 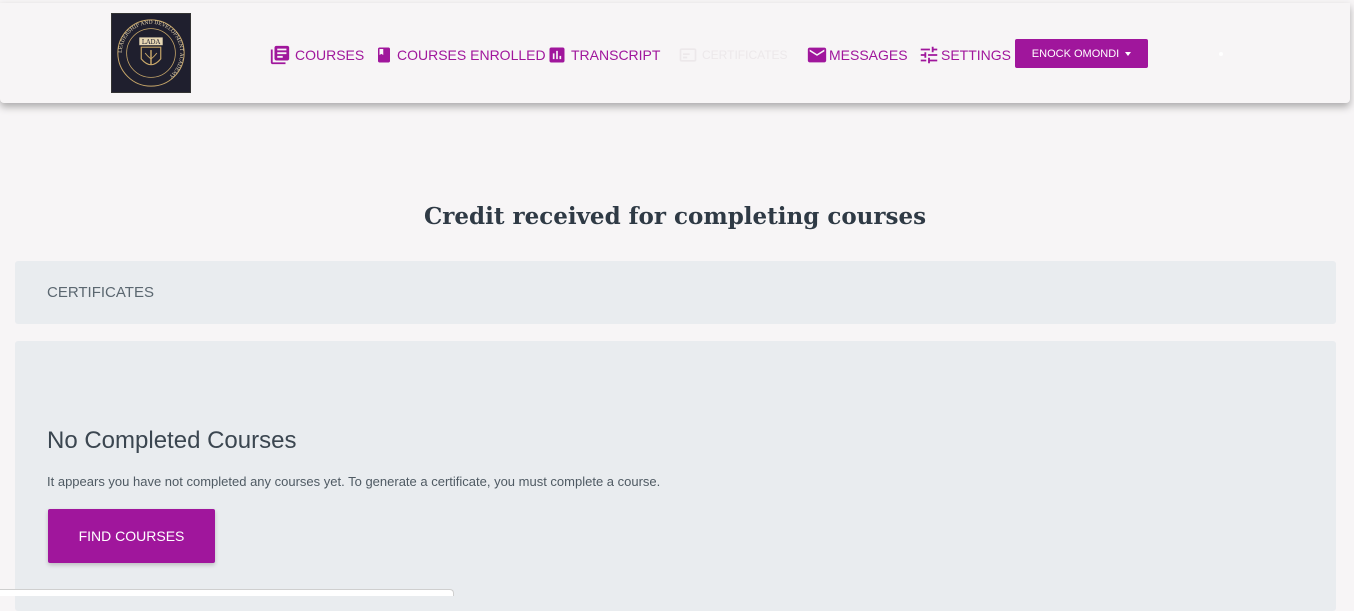 What do you see at coordinates (616, 55) in the screenshot?
I see `nav-transcript-label: TRANSCRIPT` at bounding box center [616, 55].